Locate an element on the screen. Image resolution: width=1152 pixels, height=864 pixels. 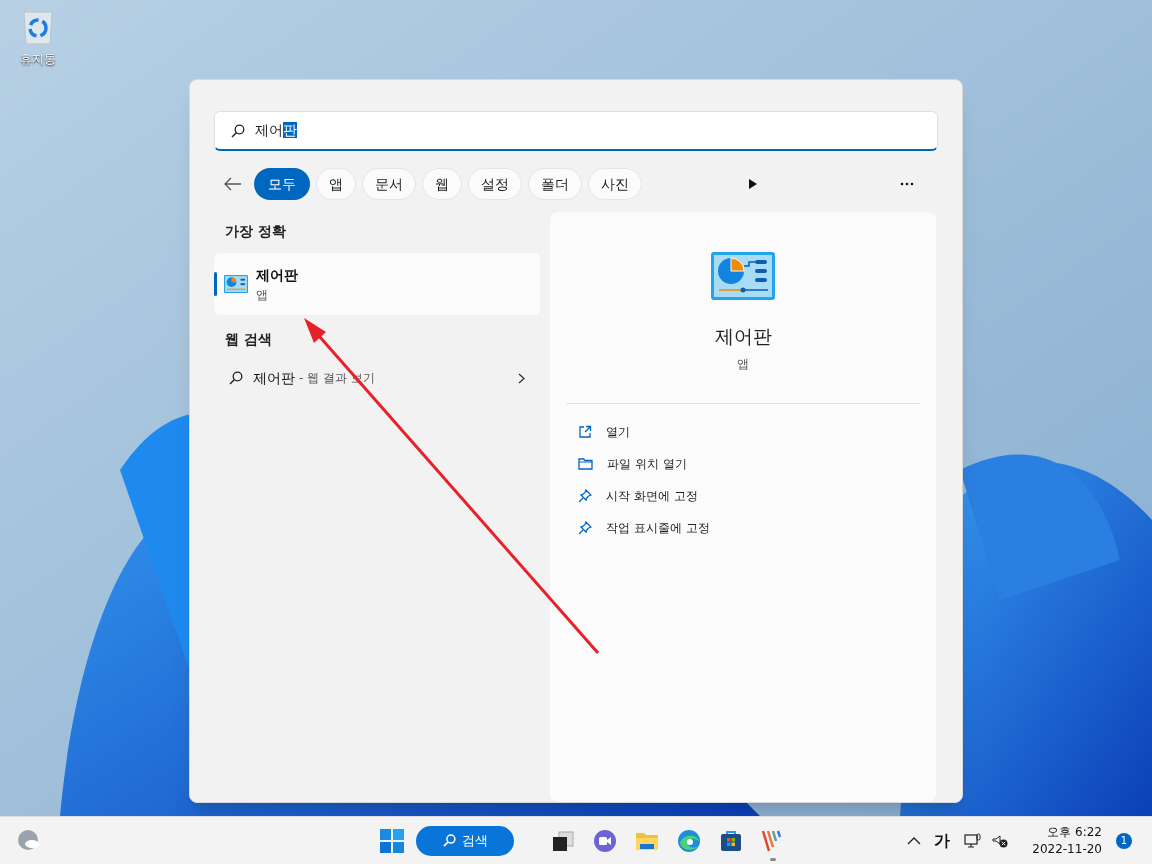
search-query: 제어 판 is located at coordinates (276, 130).